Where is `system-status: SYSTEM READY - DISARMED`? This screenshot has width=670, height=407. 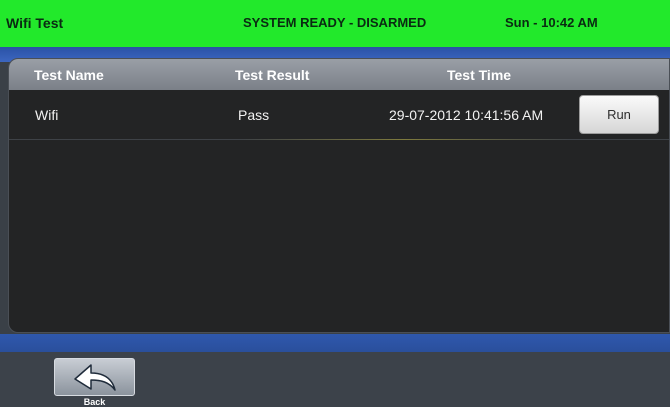 system-status: SYSTEM READY - DISARMED is located at coordinates (335, 22).